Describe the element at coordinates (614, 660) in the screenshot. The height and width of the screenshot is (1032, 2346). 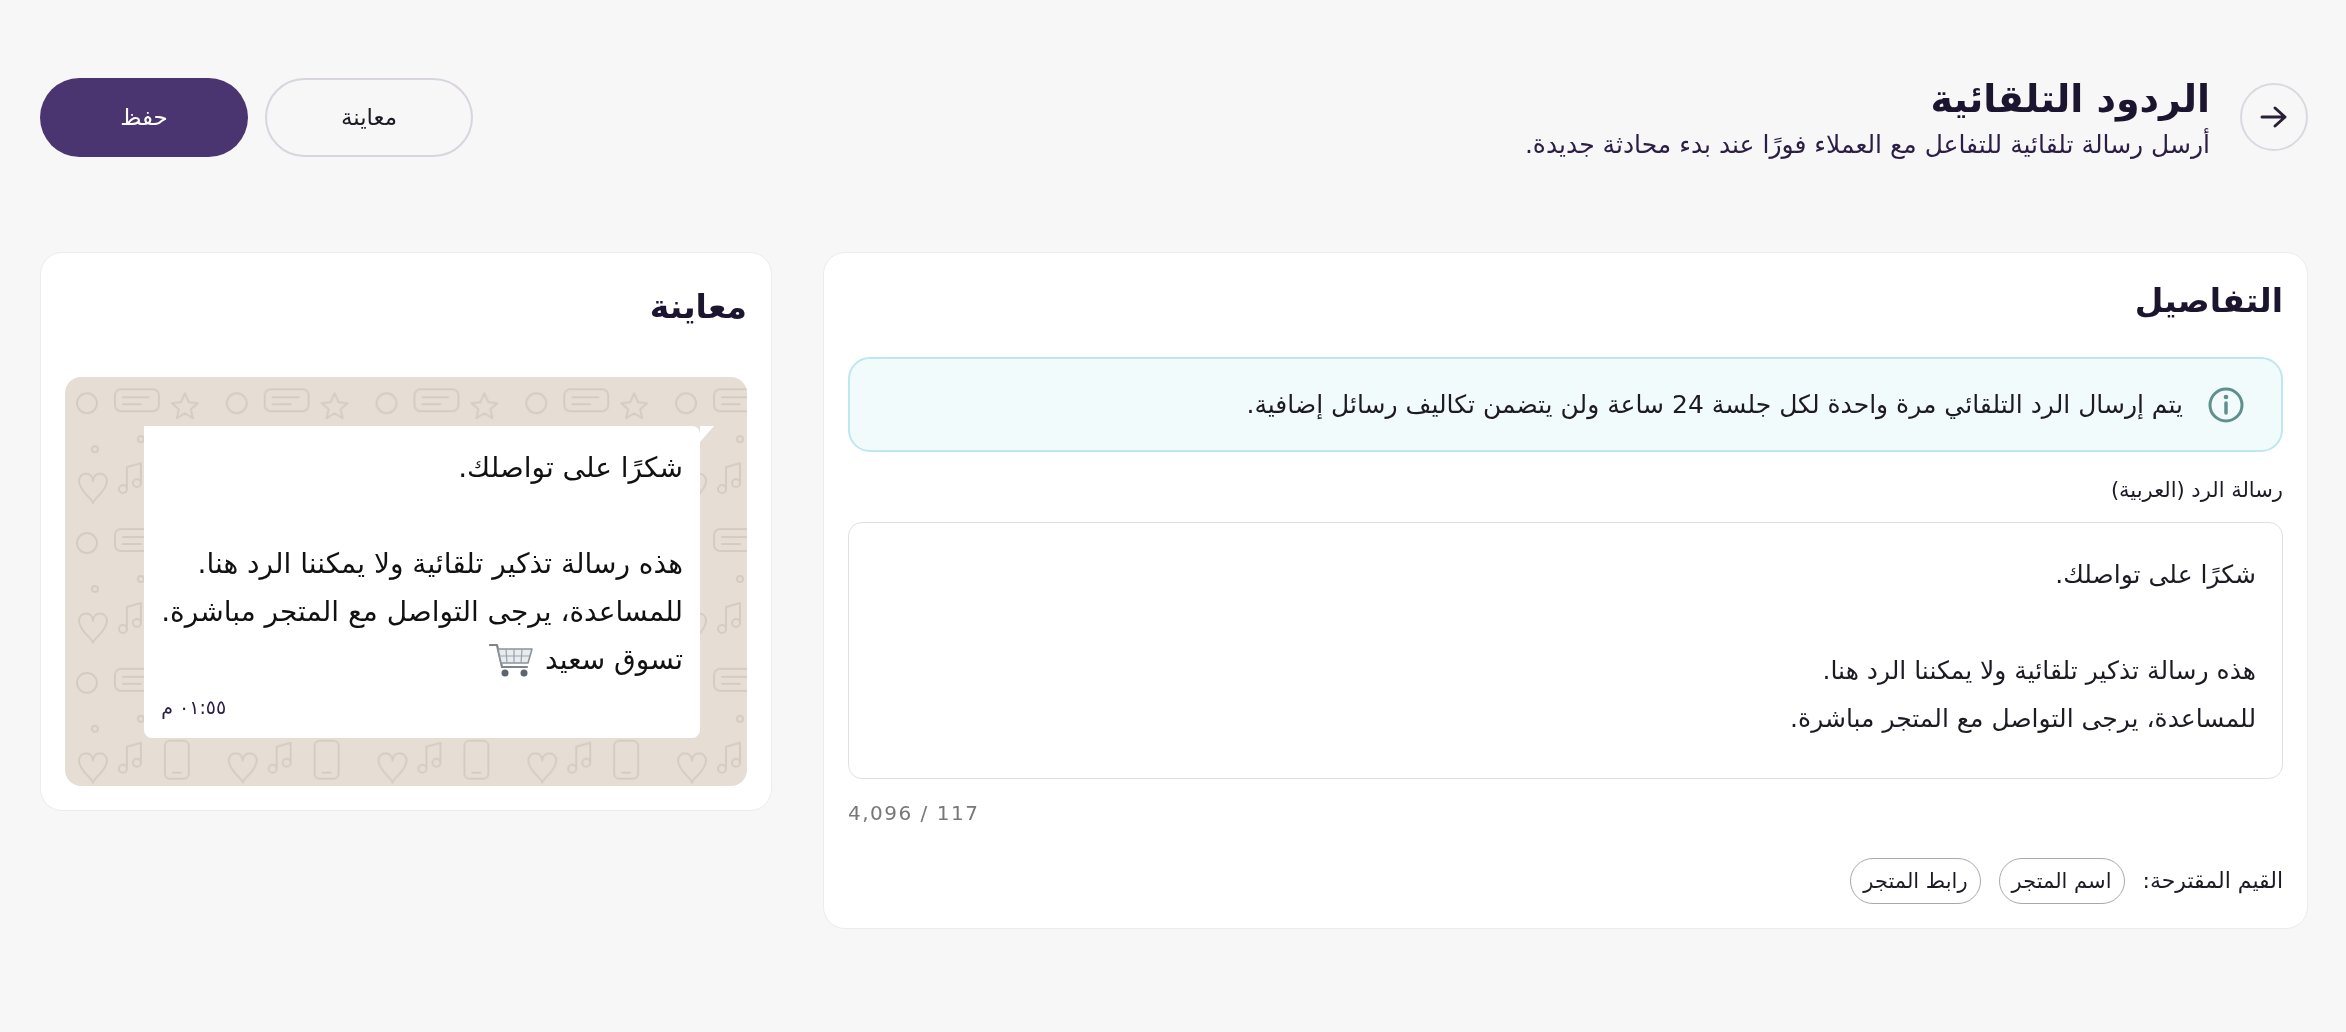
I see `message-text: تسوق سعيد` at that location.